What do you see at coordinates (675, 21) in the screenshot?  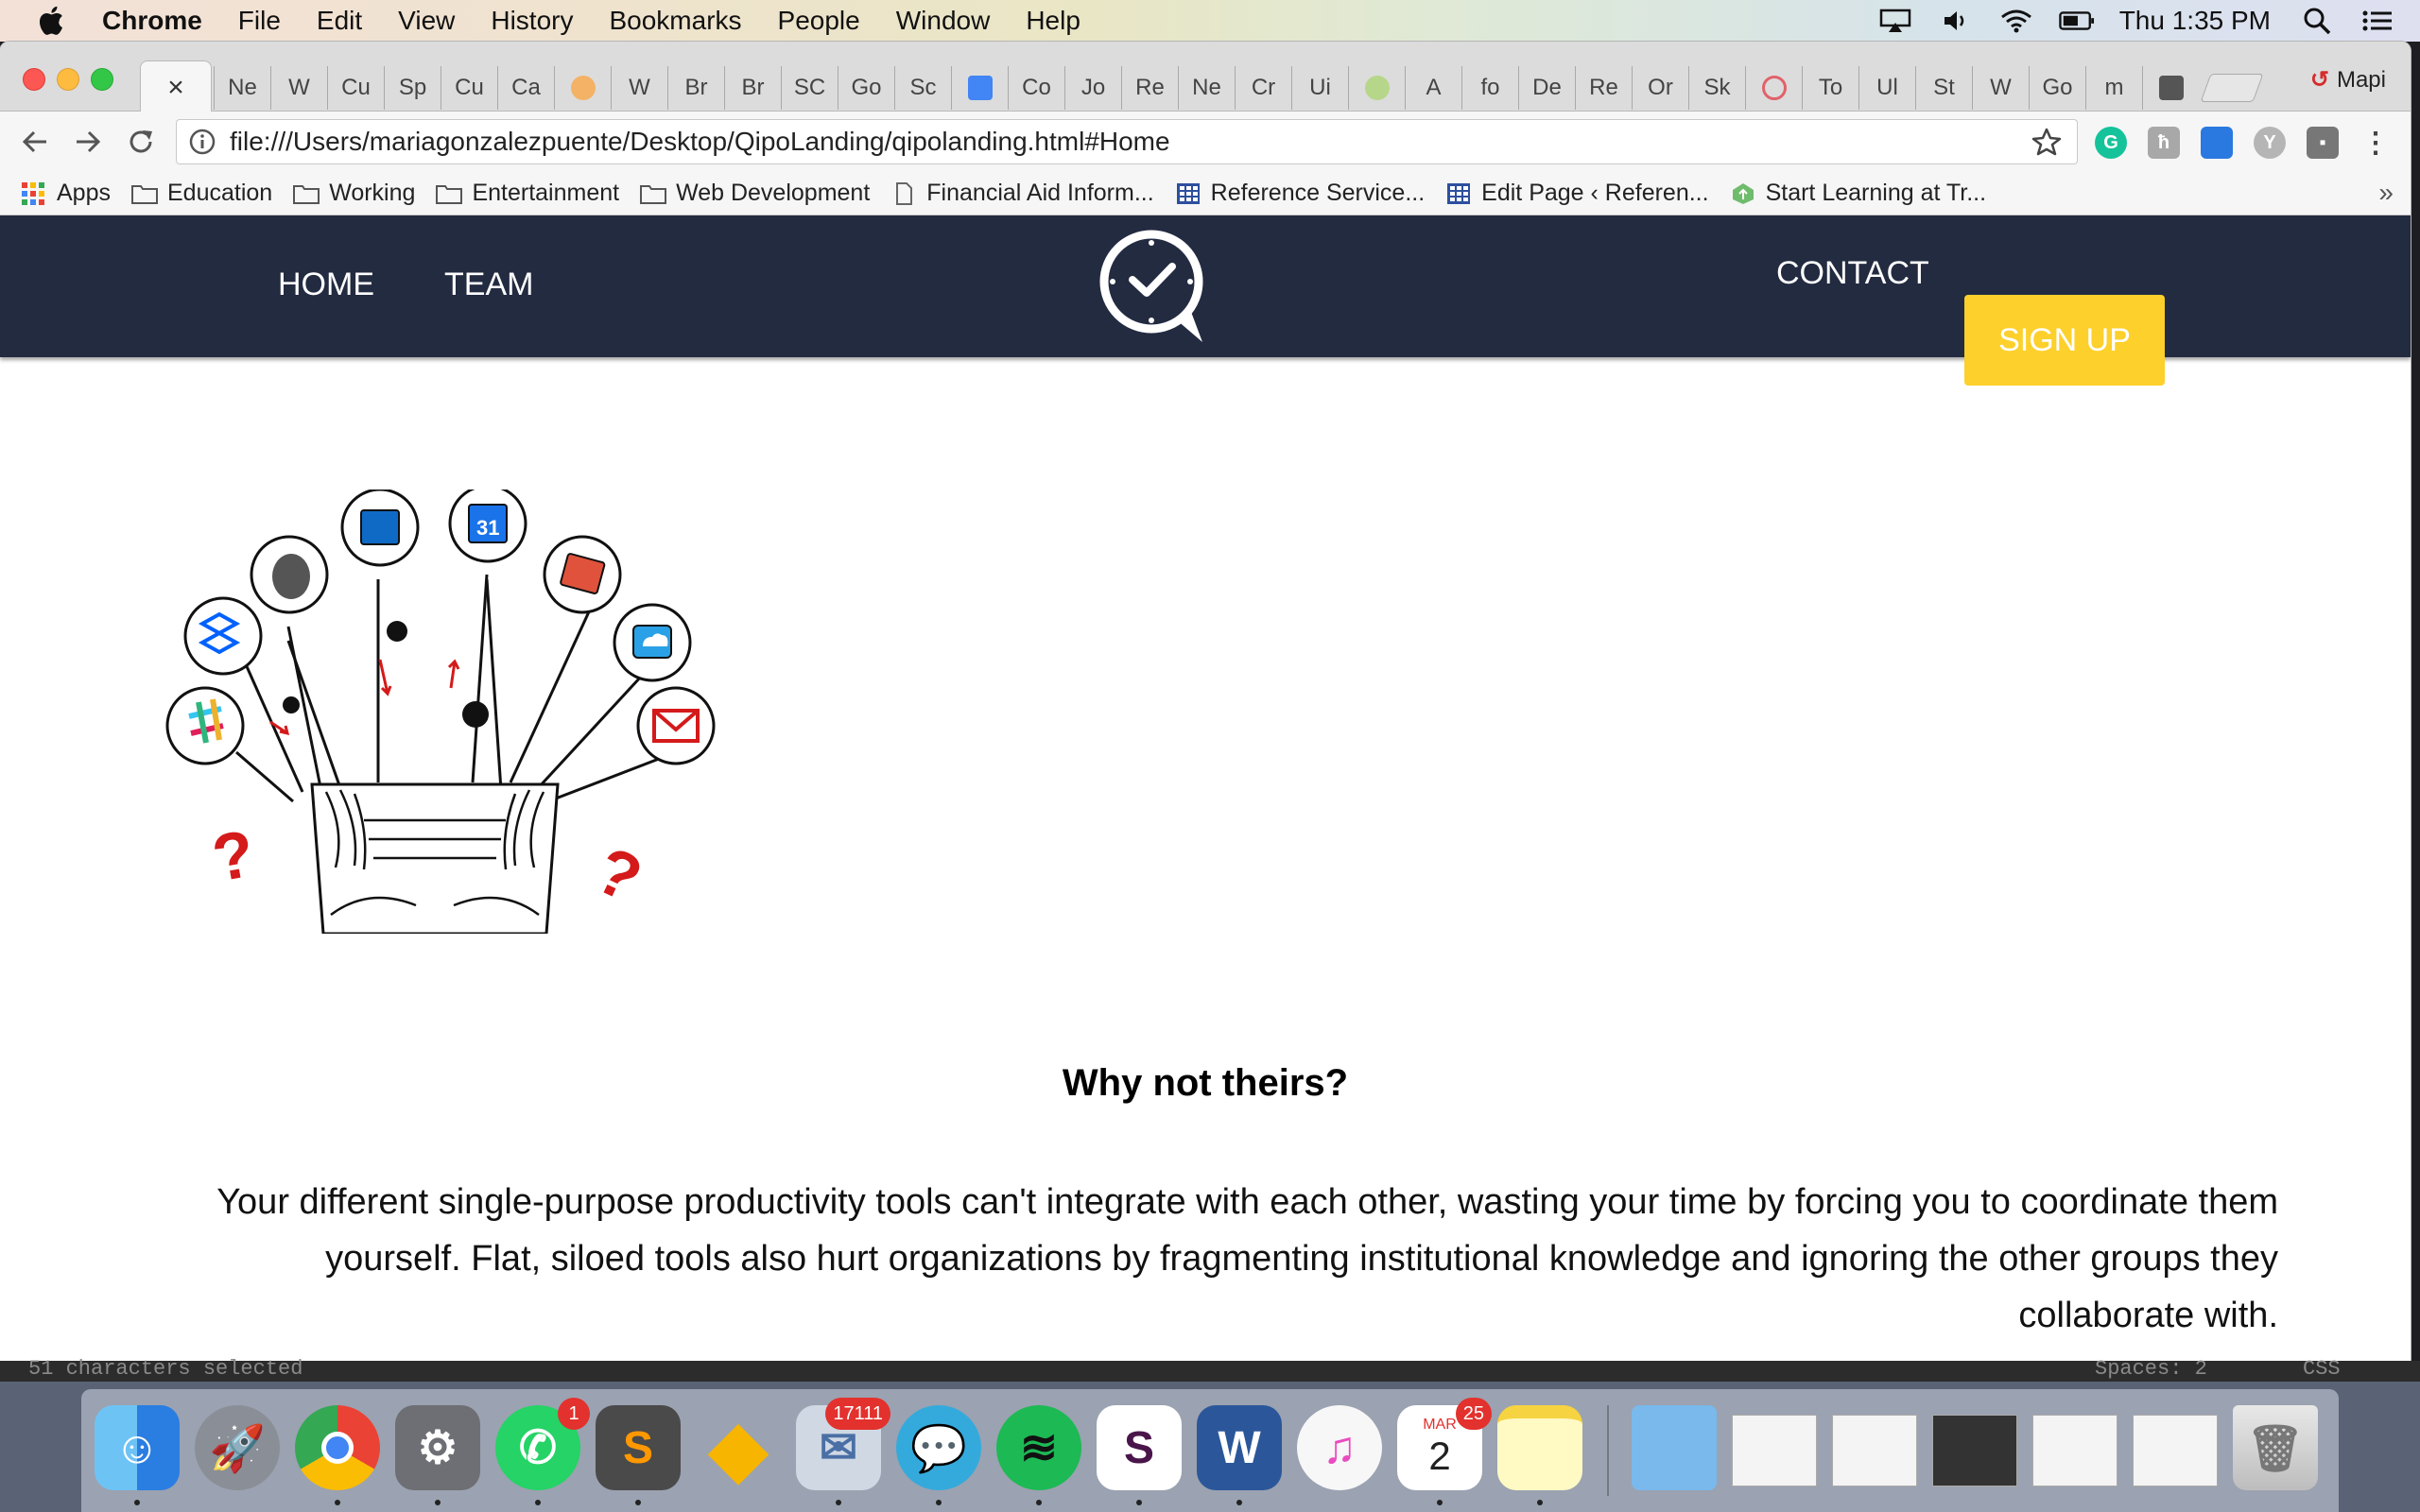 I see `menu-bookmarks: Bookmarks` at bounding box center [675, 21].